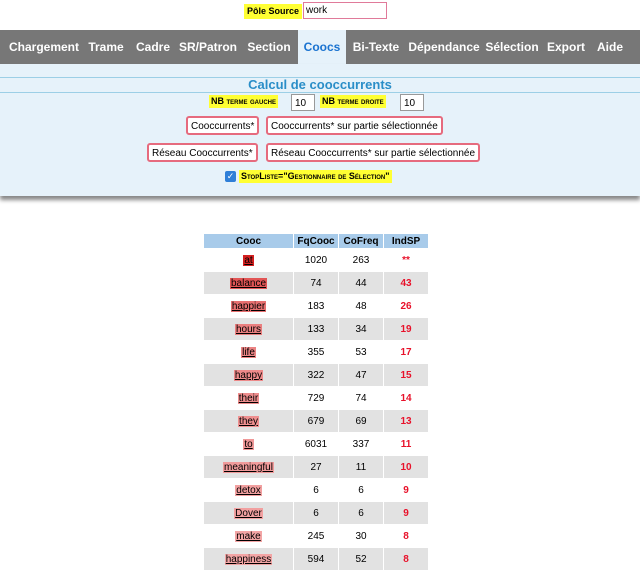  Describe the element at coordinates (316, 559) in the screenshot. I see `fqcooc-cell: 594` at that location.